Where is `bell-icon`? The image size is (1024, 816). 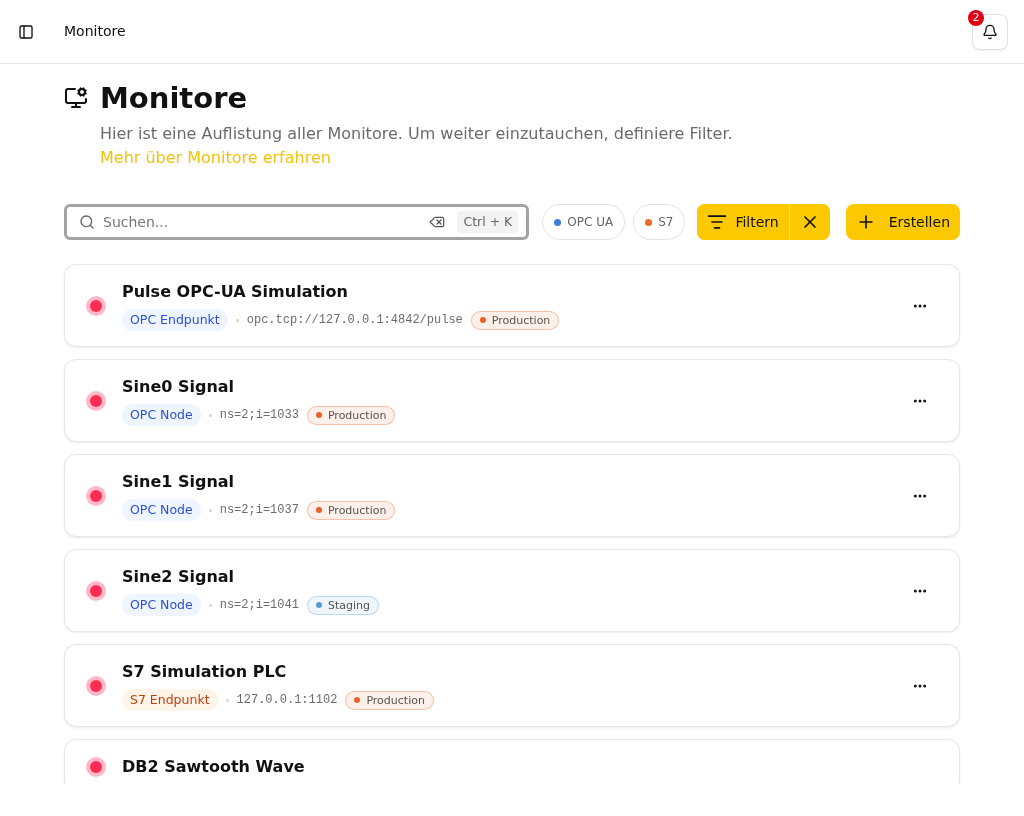 bell-icon is located at coordinates (990, 31).